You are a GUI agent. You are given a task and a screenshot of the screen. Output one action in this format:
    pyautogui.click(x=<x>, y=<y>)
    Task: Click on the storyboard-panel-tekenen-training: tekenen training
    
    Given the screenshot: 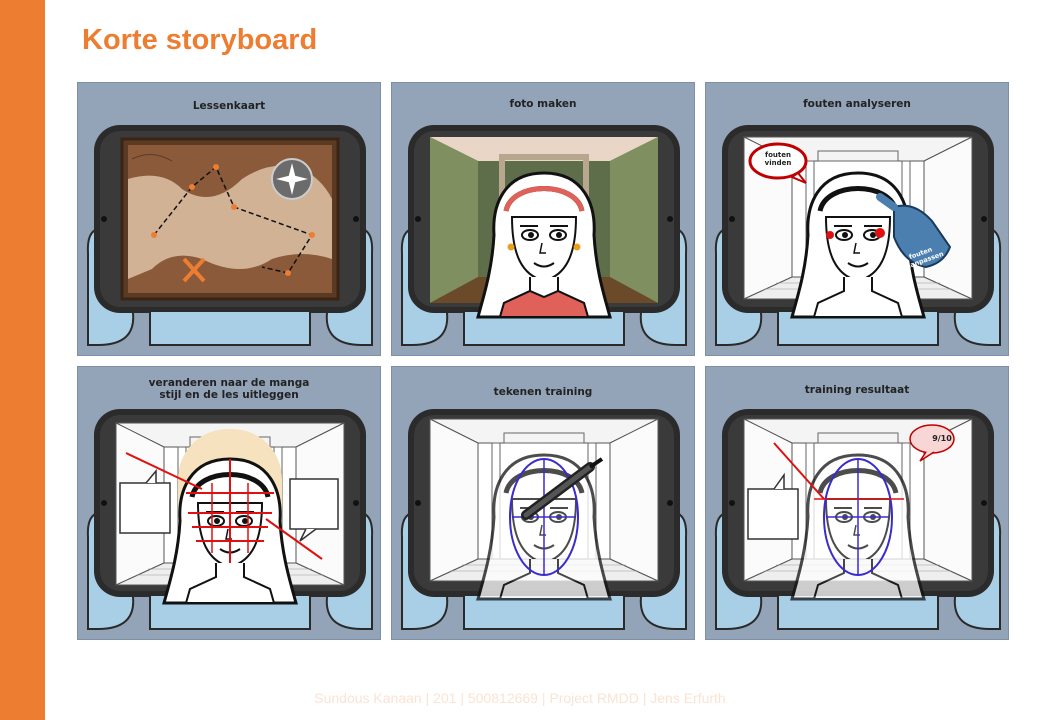 What is the action you would take?
    pyautogui.click(x=543, y=503)
    